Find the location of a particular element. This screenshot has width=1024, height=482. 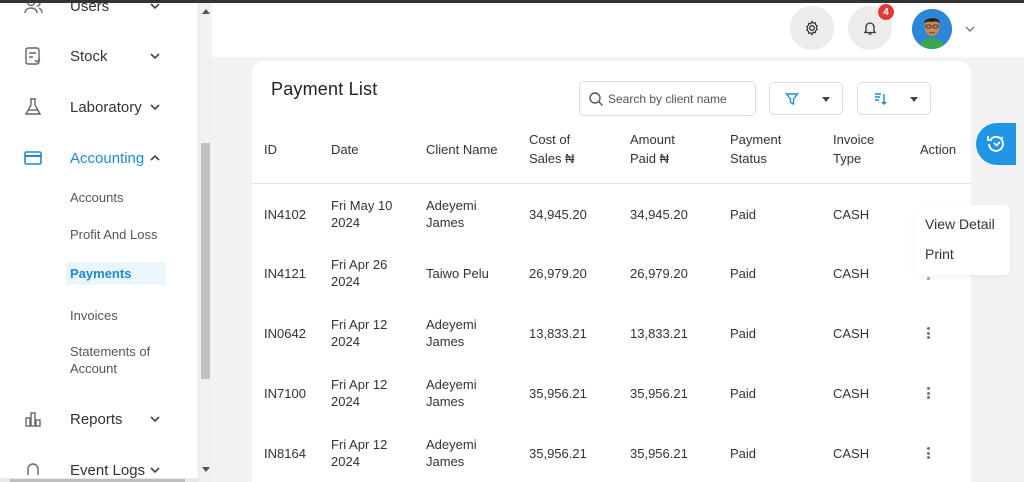

notification-badge: 4 is located at coordinates (886, 12).